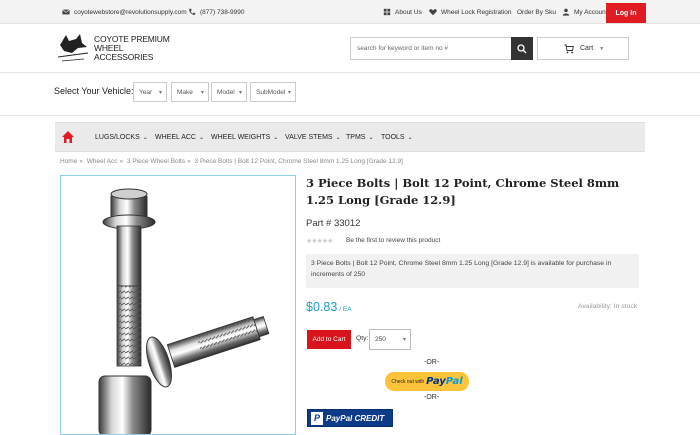 The image size is (700, 435). I want to click on nav-item-wheel-acc: WHEEL ACC ⌄, so click(179, 137).